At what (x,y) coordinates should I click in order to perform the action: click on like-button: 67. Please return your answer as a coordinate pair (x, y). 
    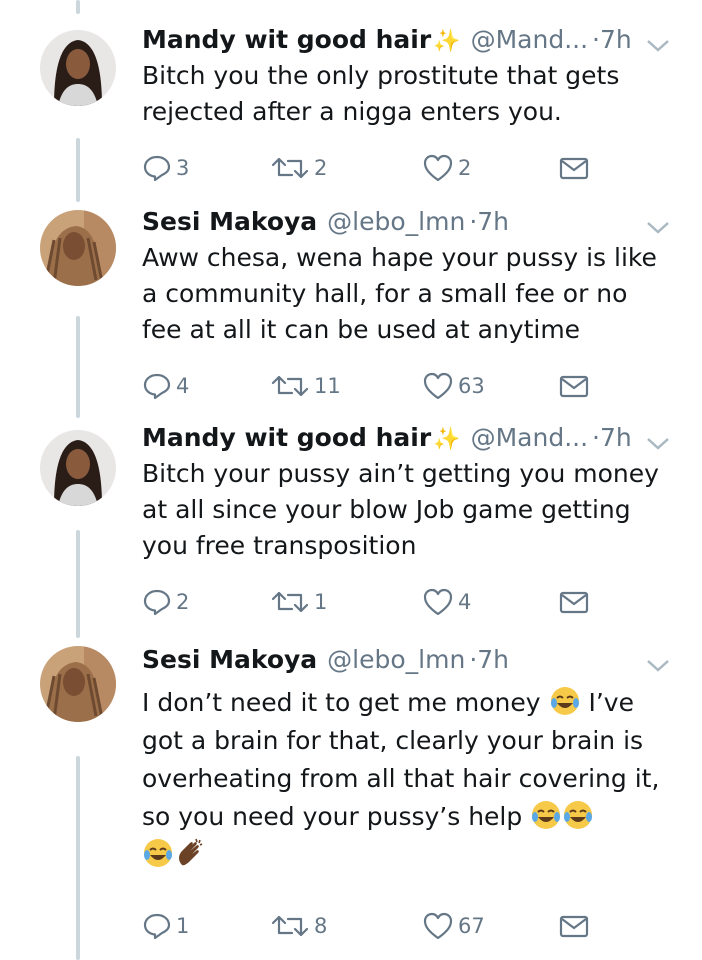
    Looking at the image, I should click on (453, 926).